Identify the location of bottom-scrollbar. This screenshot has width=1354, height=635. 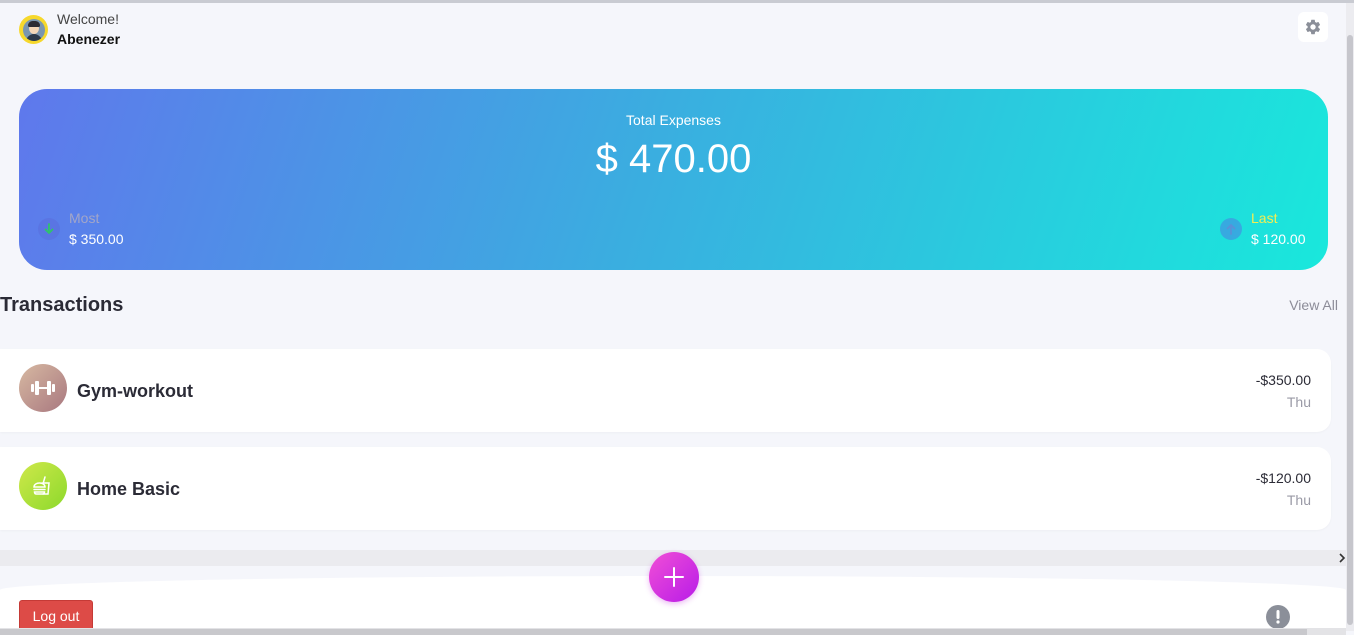
(673, 631).